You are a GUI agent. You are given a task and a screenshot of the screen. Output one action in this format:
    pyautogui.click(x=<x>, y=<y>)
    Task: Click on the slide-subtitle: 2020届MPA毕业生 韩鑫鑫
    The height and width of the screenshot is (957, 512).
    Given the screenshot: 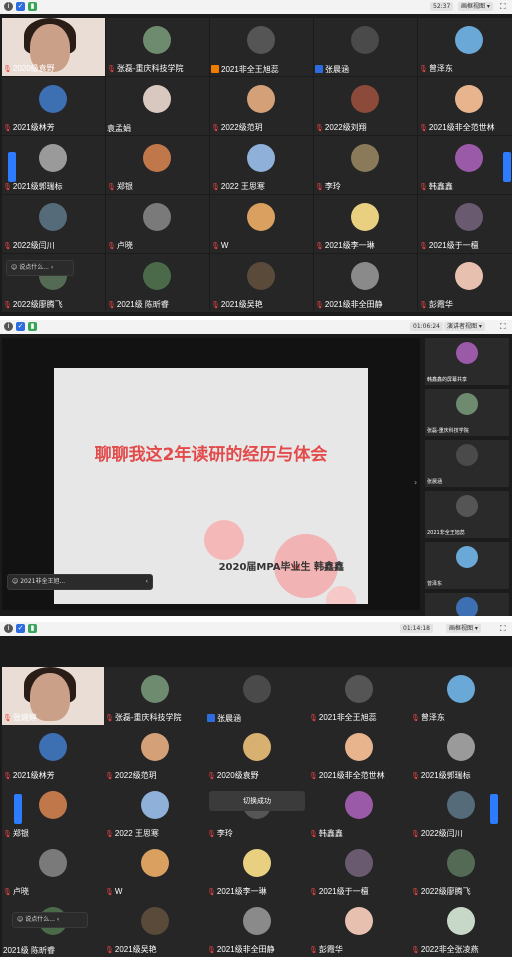 What is the action you would take?
    pyautogui.click(x=281, y=567)
    